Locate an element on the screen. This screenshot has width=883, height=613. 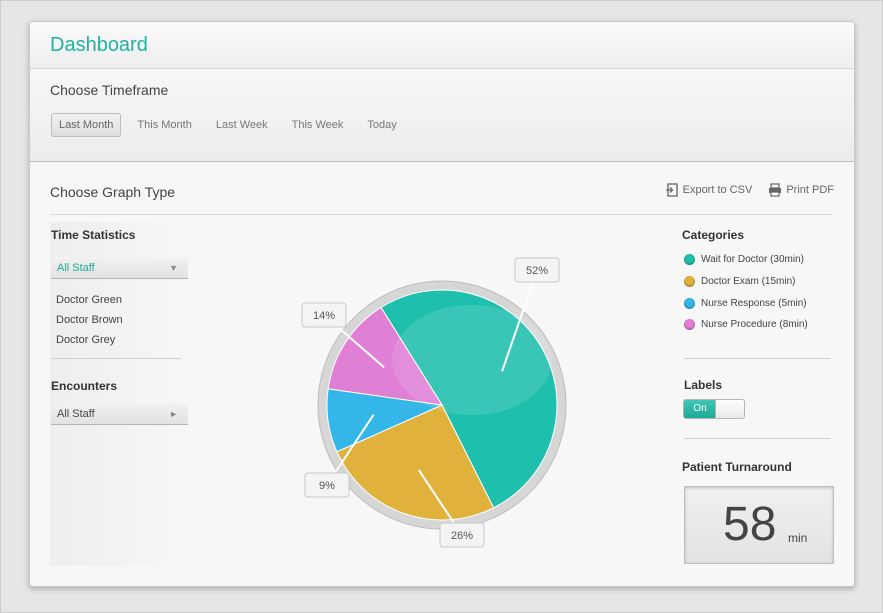
encounters-select: All Staff ► is located at coordinates (119, 414).